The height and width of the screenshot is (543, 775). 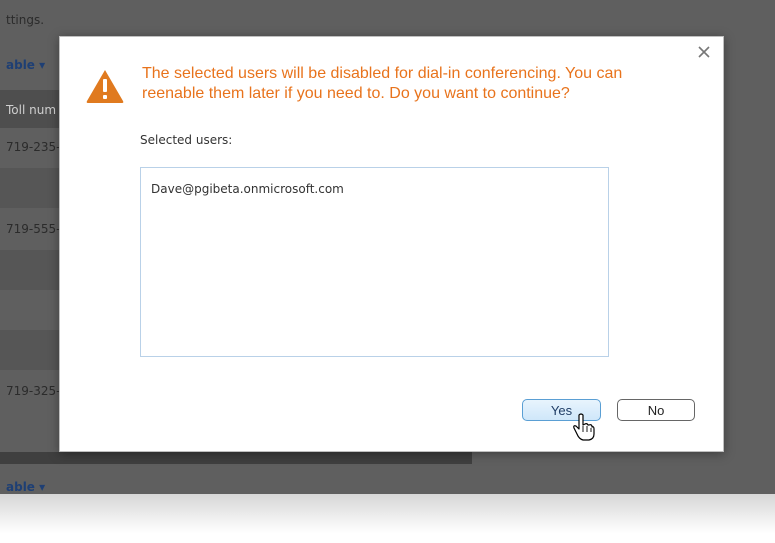 What do you see at coordinates (247, 189) in the screenshot?
I see `list-item: Dave@pgibeta.onmicrosoft.com` at bounding box center [247, 189].